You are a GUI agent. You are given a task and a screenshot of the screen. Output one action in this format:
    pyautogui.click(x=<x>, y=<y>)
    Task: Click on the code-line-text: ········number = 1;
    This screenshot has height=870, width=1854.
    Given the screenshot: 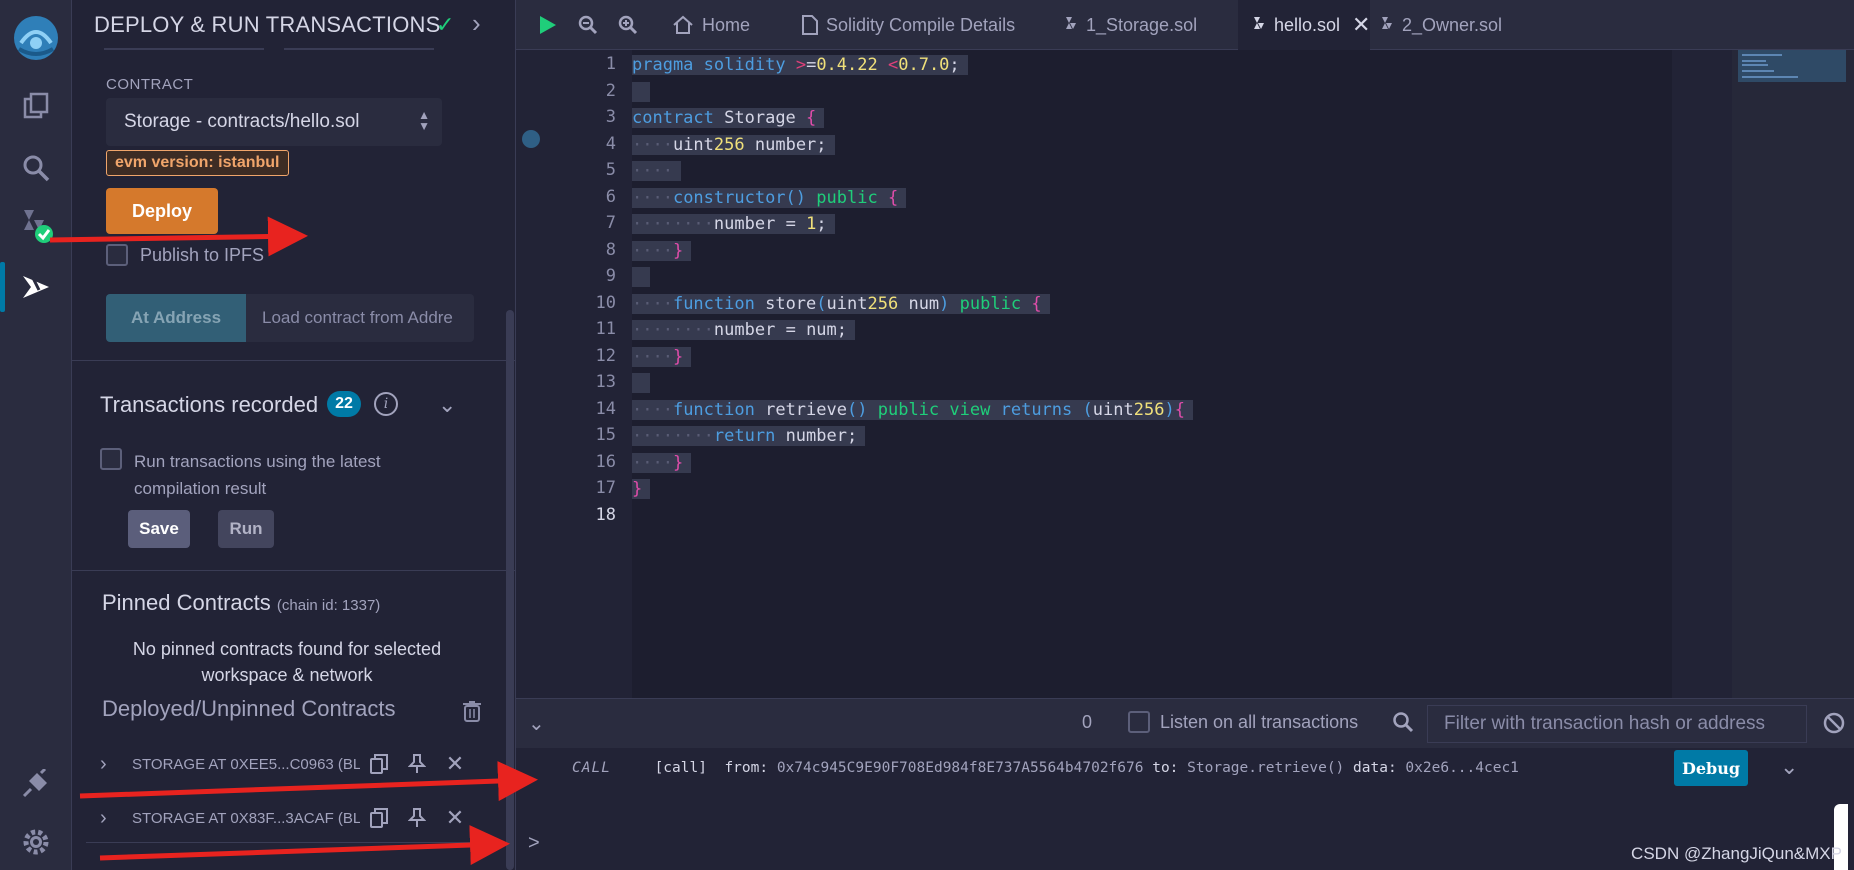 What is the action you would take?
    pyautogui.click(x=733, y=224)
    